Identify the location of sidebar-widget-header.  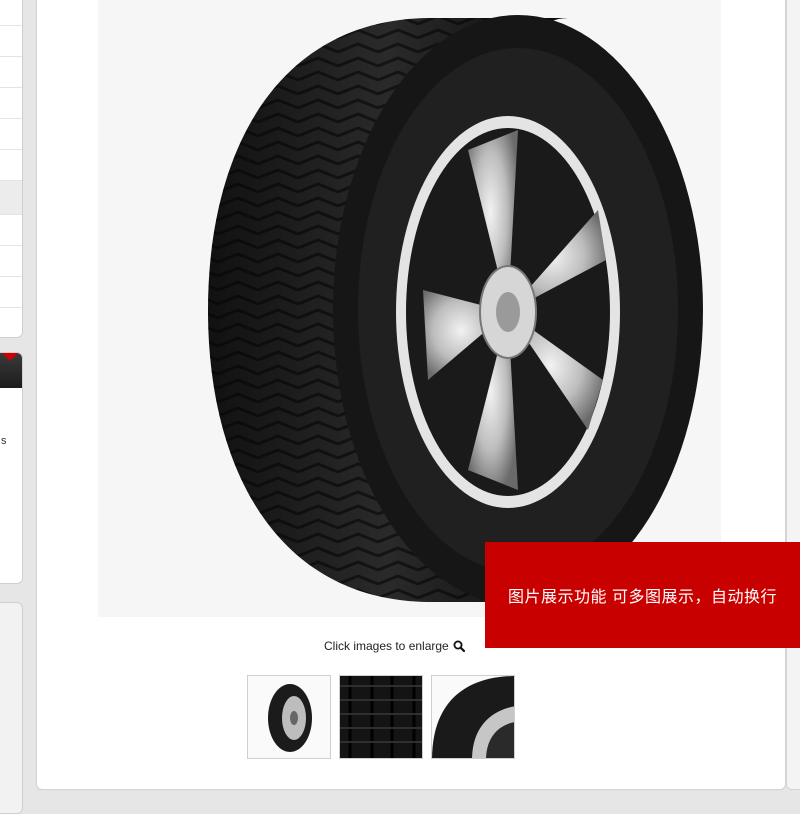
(11, 370).